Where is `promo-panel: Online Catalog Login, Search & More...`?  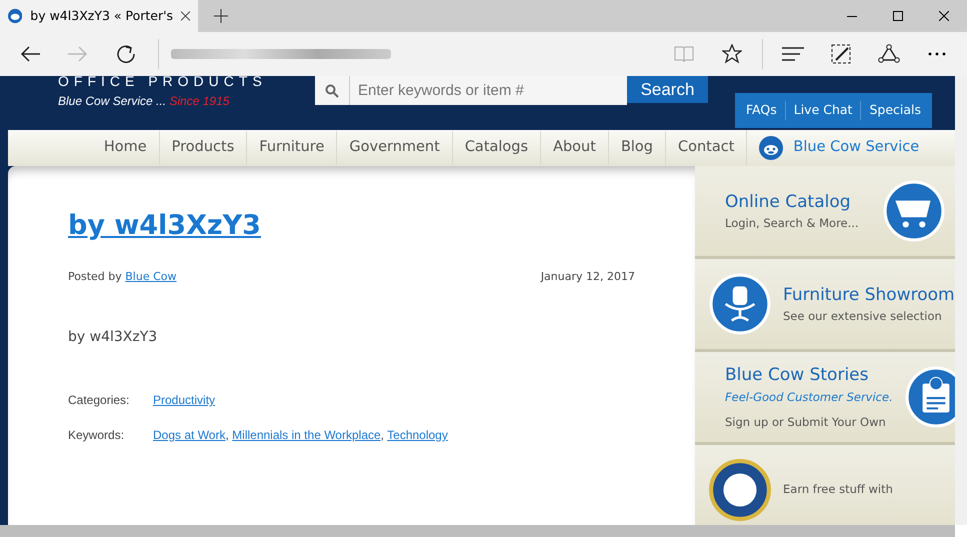
promo-panel: Online Catalog Login, Search & More... is located at coordinates (825, 212).